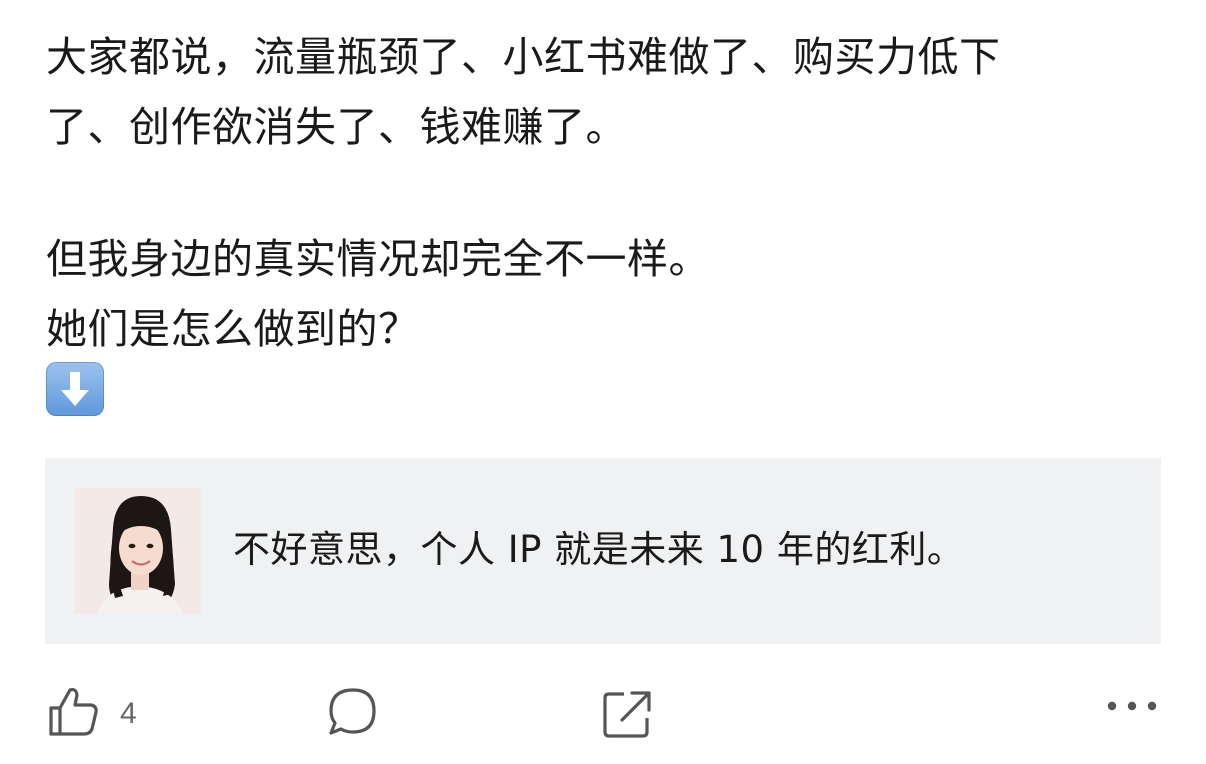  I want to click on comment-bubble-icon, so click(353, 714).